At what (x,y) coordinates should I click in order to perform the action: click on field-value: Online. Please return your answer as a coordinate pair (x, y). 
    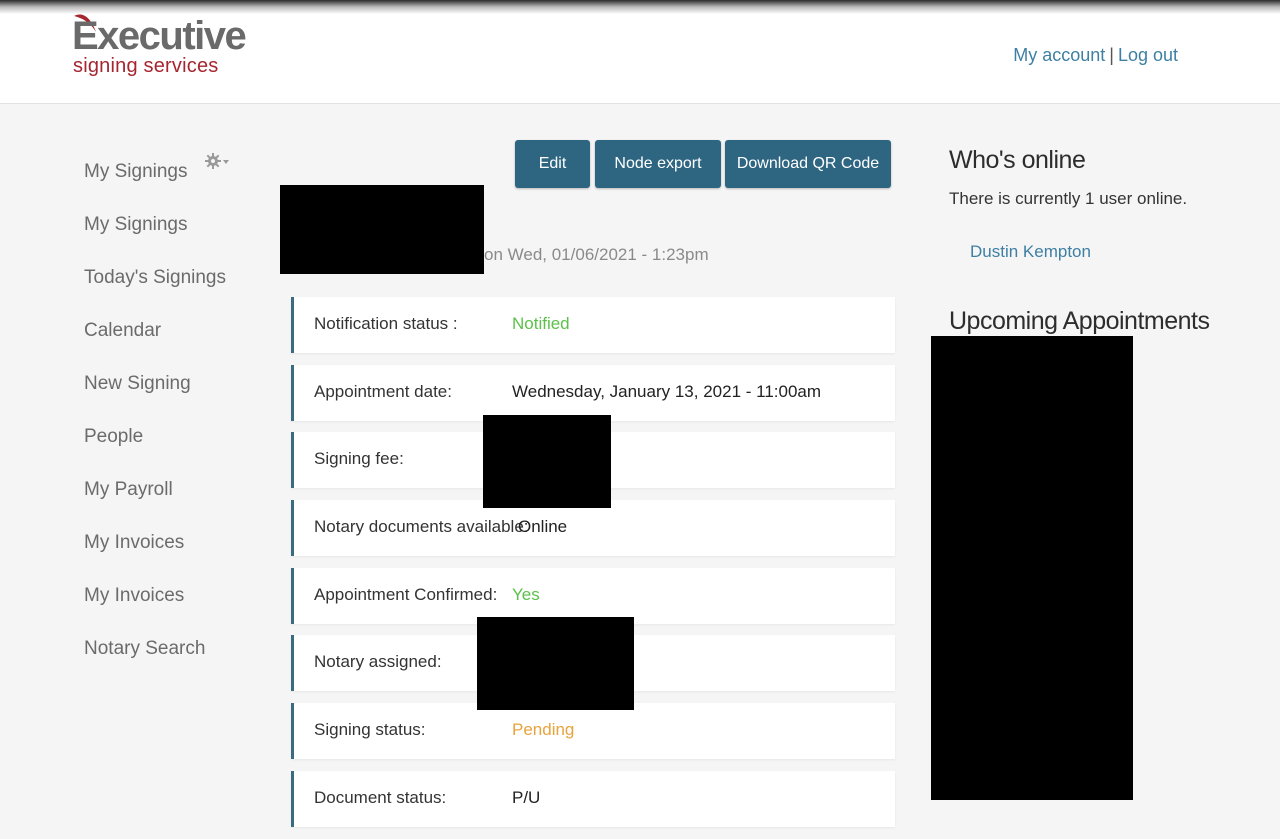
    Looking at the image, I should click on (543, 527).